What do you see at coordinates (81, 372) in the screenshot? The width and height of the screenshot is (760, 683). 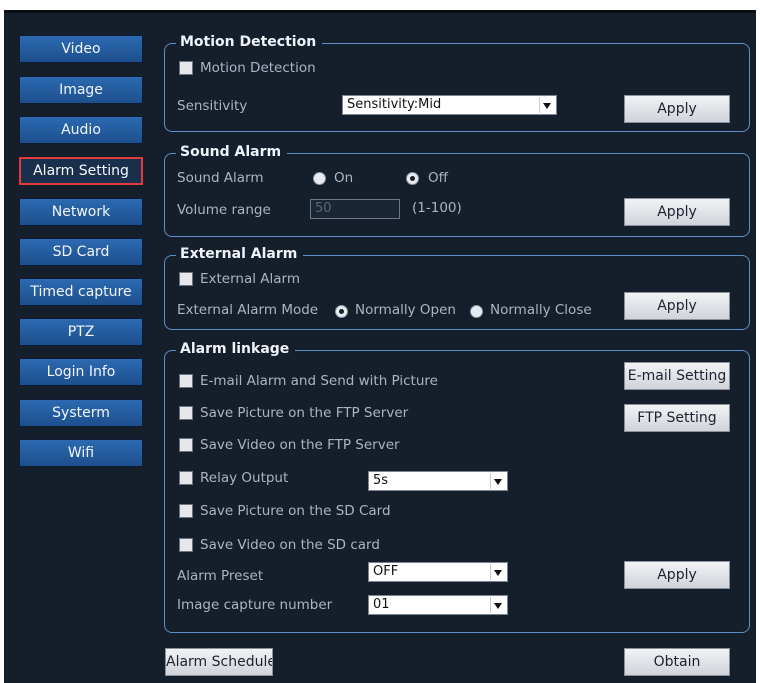 I see `sidebar-item-login-info: Login Info` at bounding box center [81, 372].